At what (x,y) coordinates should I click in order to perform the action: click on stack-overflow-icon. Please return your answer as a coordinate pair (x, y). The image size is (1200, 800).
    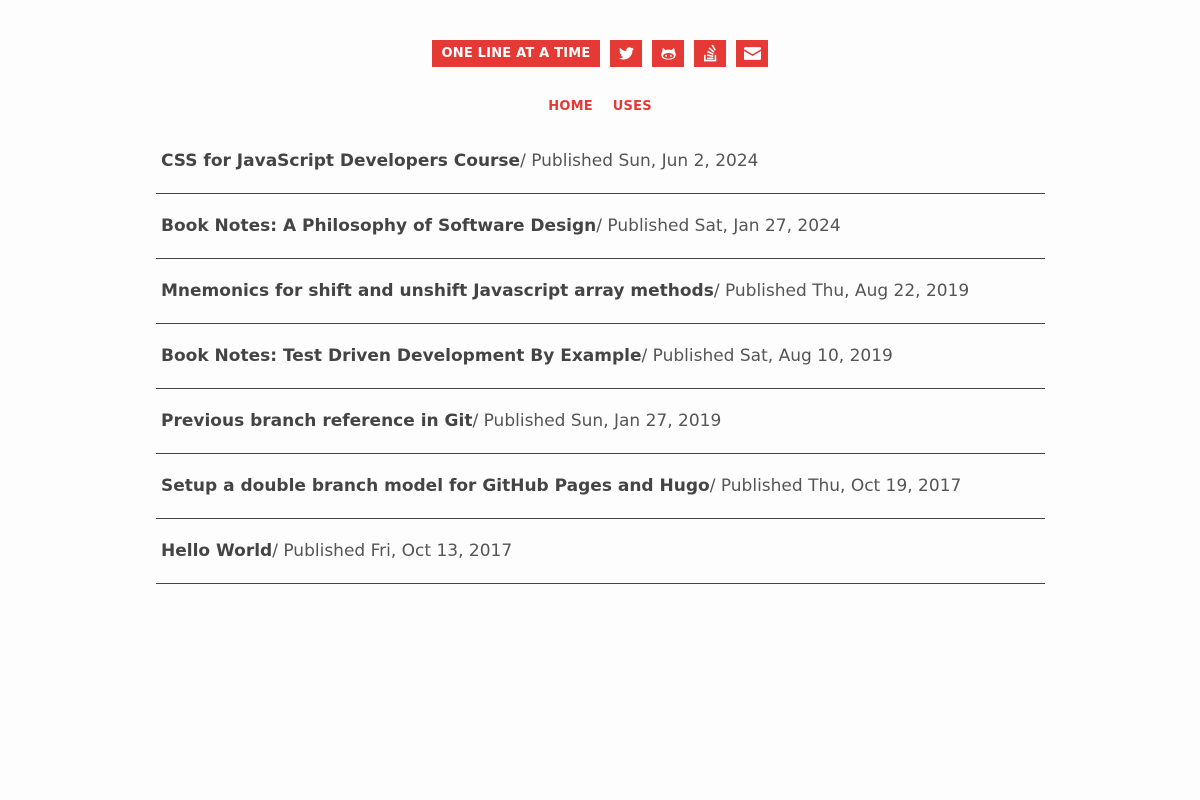
    Looking at the image, I should click on (710, 53).